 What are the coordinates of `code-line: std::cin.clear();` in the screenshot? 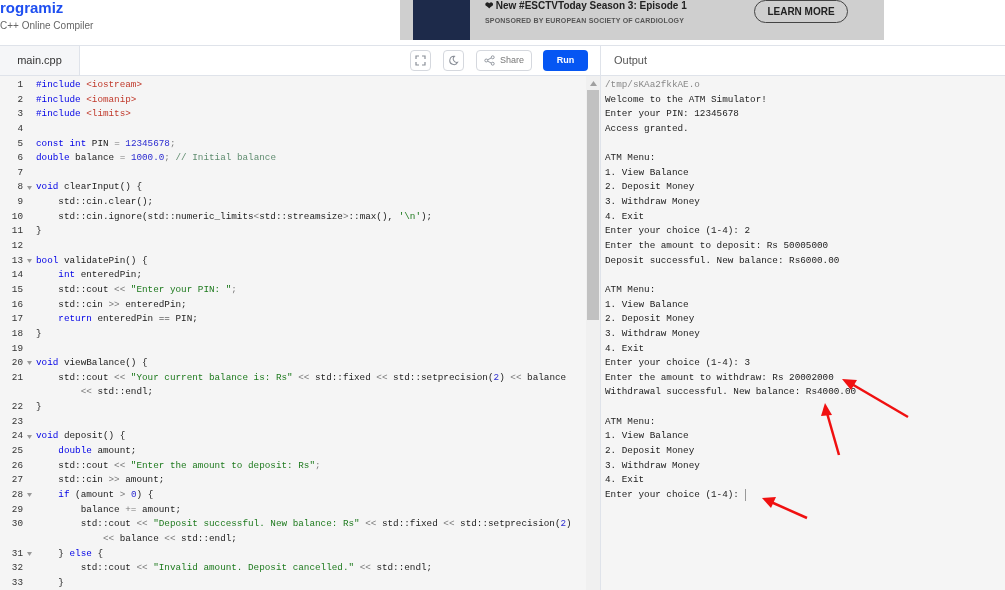 It's located at (105, 202).